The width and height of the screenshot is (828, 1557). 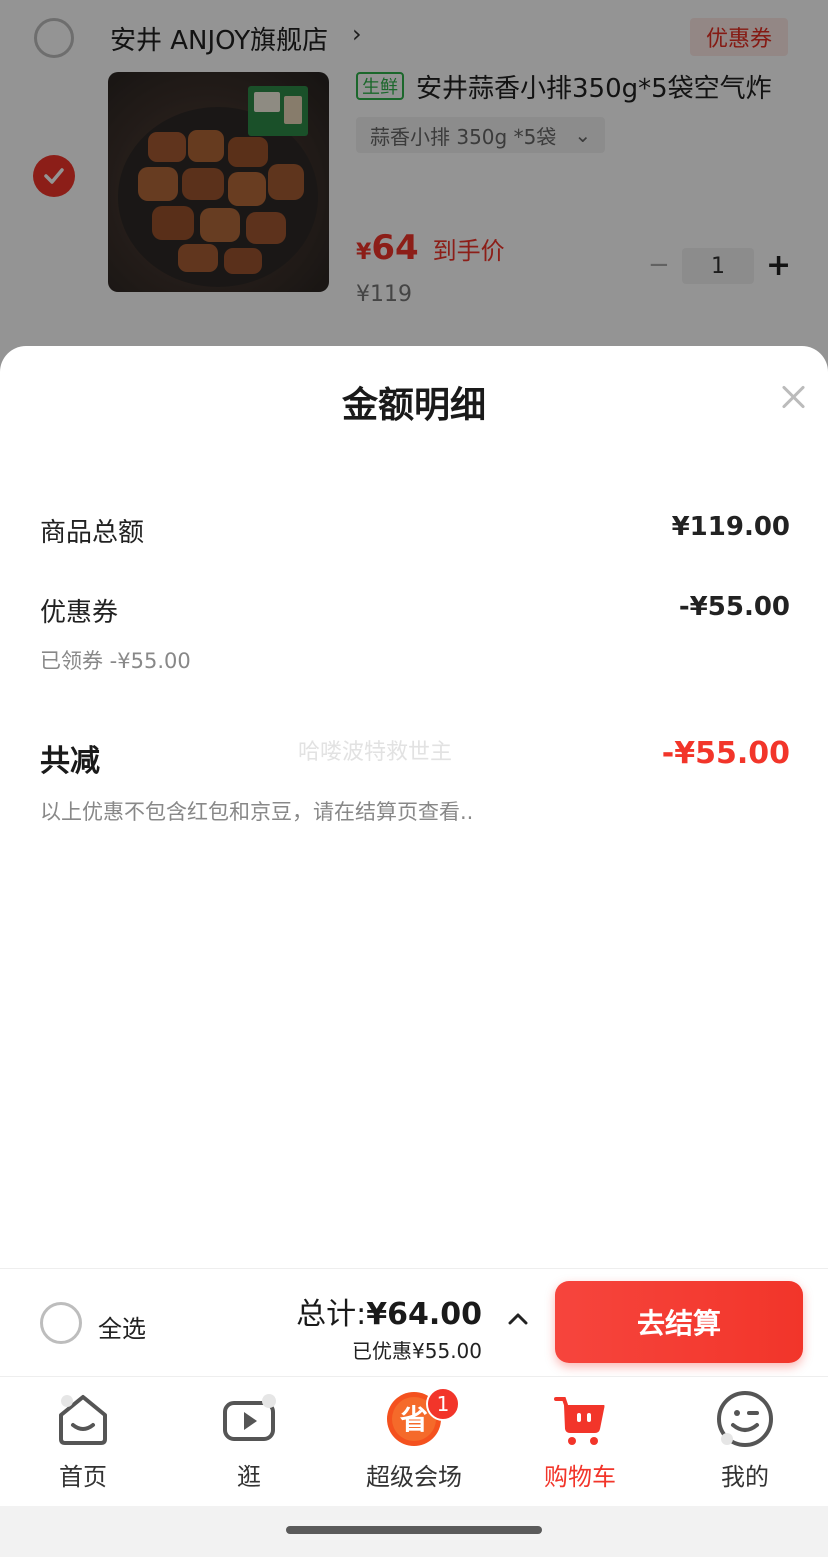 What do you see at coordinates (413, 405) in the screenshot?
I see `sheet-title: 金额明细` at bounding box center [413, 405].